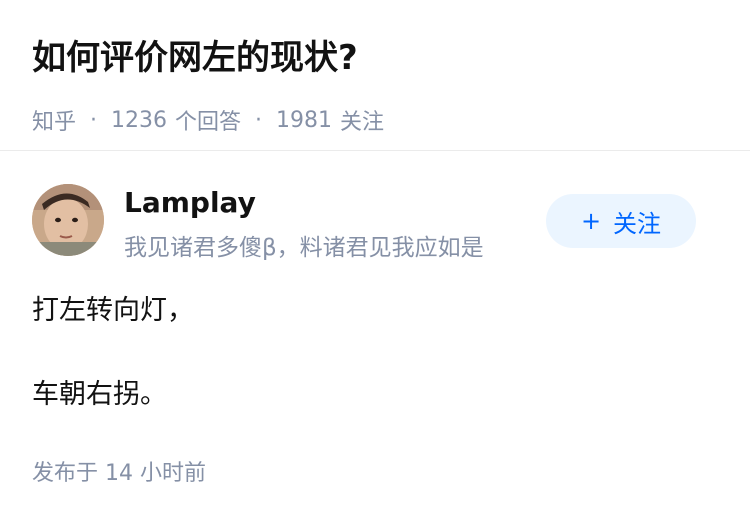 This screenshot has width=750, height=522. What do you see at coordinates (139, 120) in the screenshot?
I see `answer-count: 1236` at bounding box center [139, 120].